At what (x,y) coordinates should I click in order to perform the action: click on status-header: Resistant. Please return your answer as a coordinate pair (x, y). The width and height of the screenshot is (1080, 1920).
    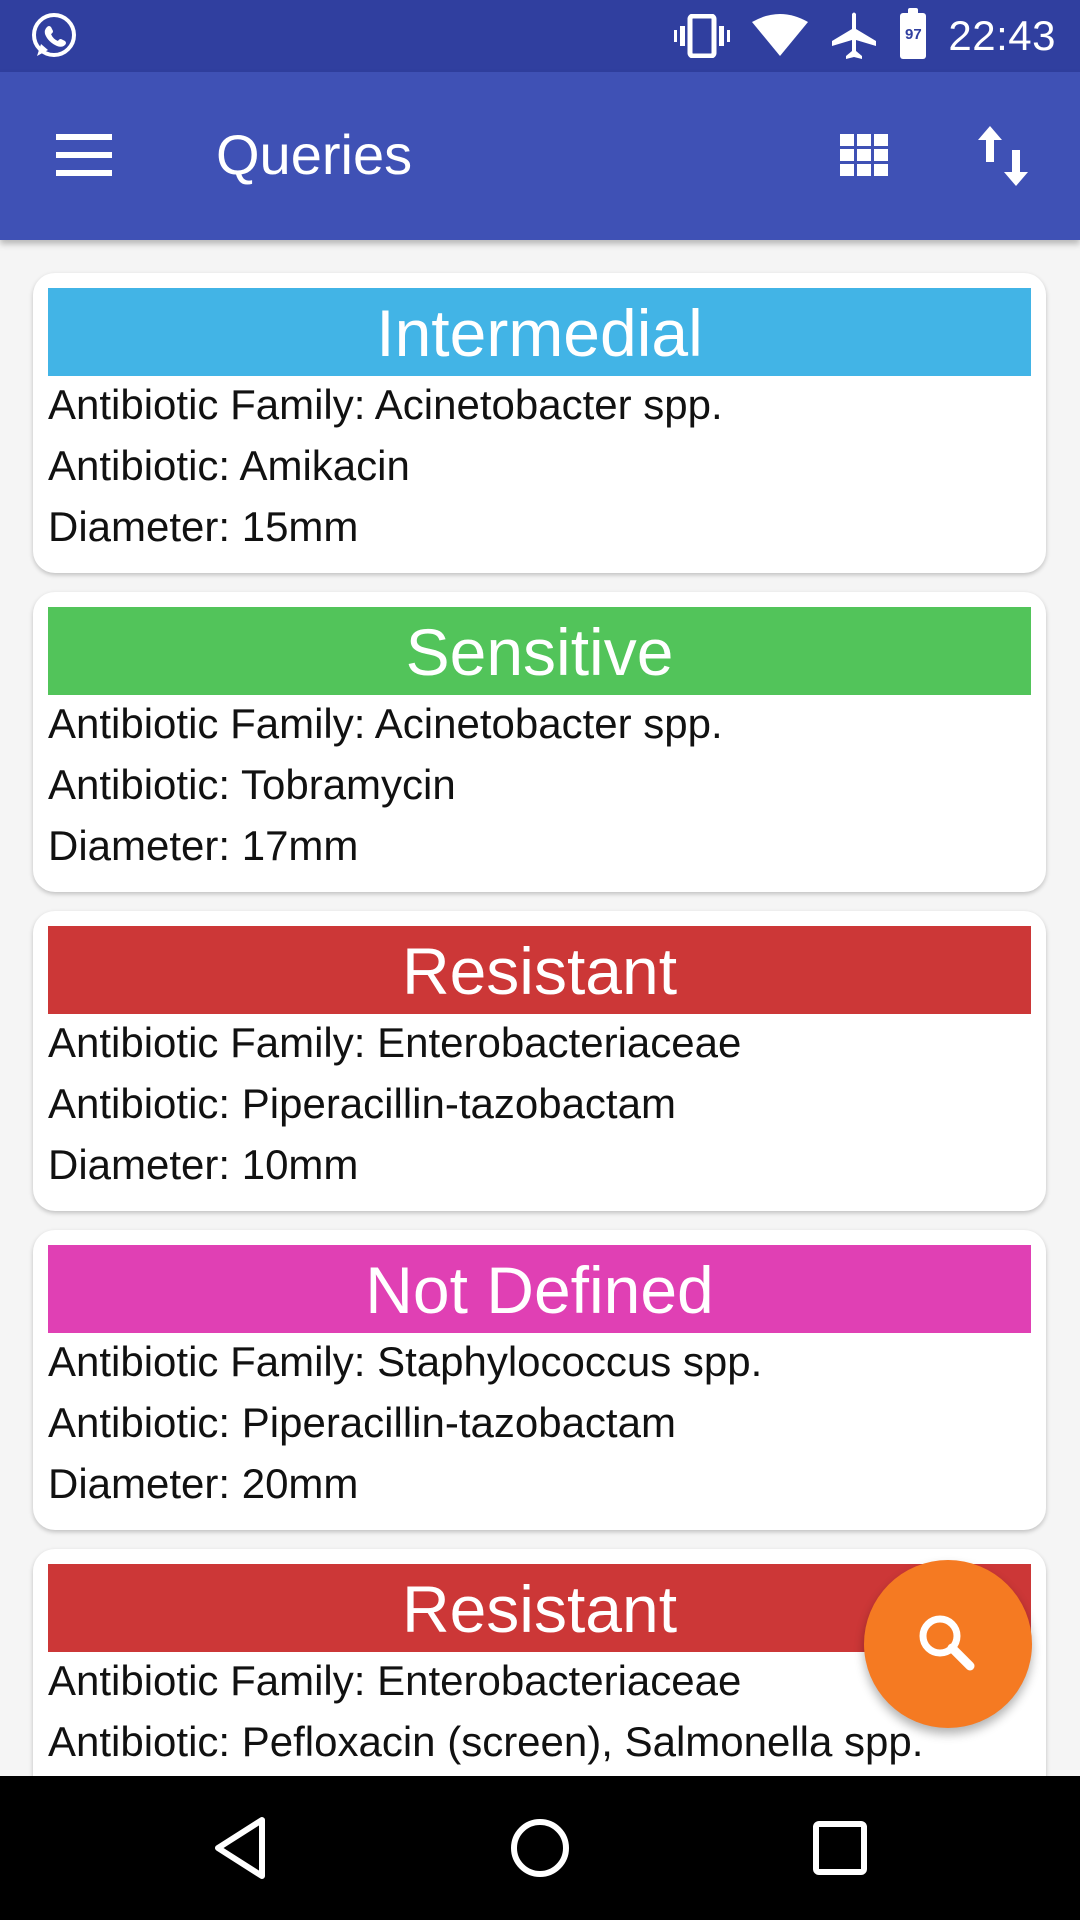
    Looking at the image, I should click on (539, 970).